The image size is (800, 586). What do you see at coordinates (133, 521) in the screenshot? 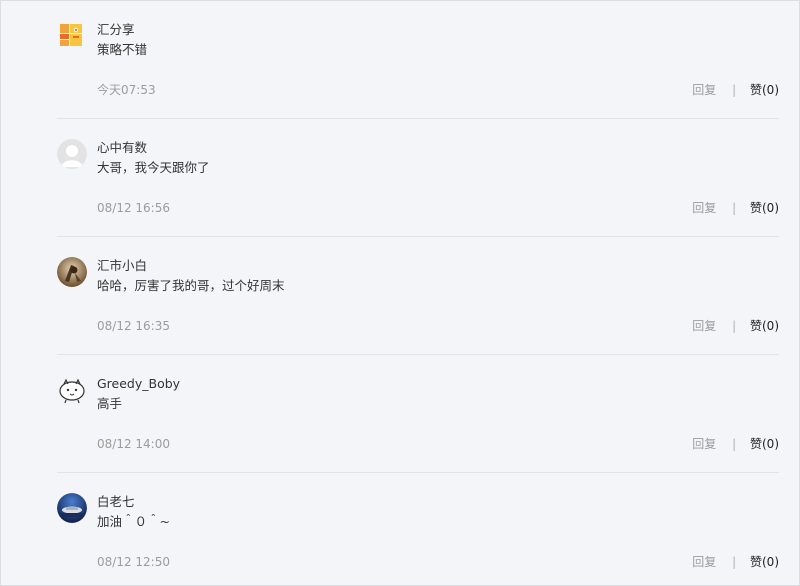
I see `comment-text: 加油＾０＾~` at bounding box center [133, 521].